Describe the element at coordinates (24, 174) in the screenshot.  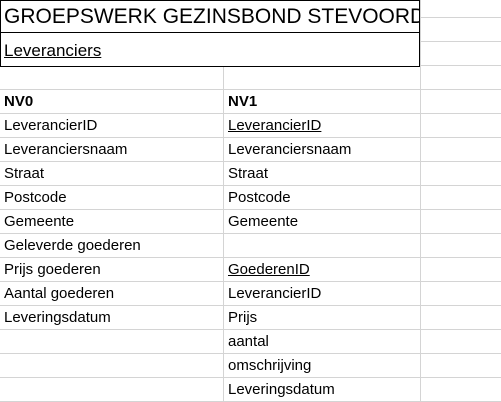
I see `nv0-cell: Straat` at that location.